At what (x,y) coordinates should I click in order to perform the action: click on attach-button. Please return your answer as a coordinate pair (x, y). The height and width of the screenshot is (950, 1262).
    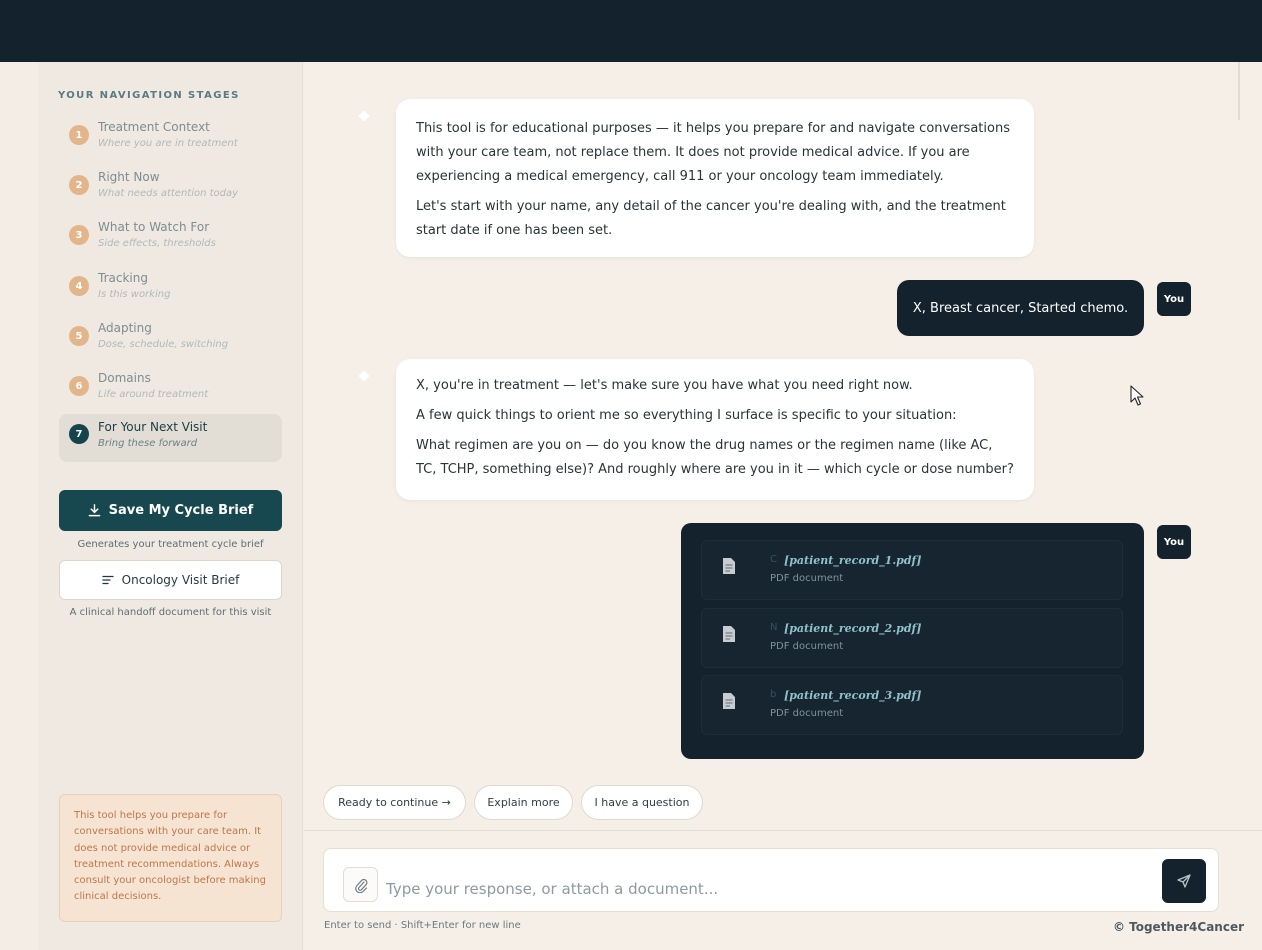
    Looking at the image, I should click on (360, 884).